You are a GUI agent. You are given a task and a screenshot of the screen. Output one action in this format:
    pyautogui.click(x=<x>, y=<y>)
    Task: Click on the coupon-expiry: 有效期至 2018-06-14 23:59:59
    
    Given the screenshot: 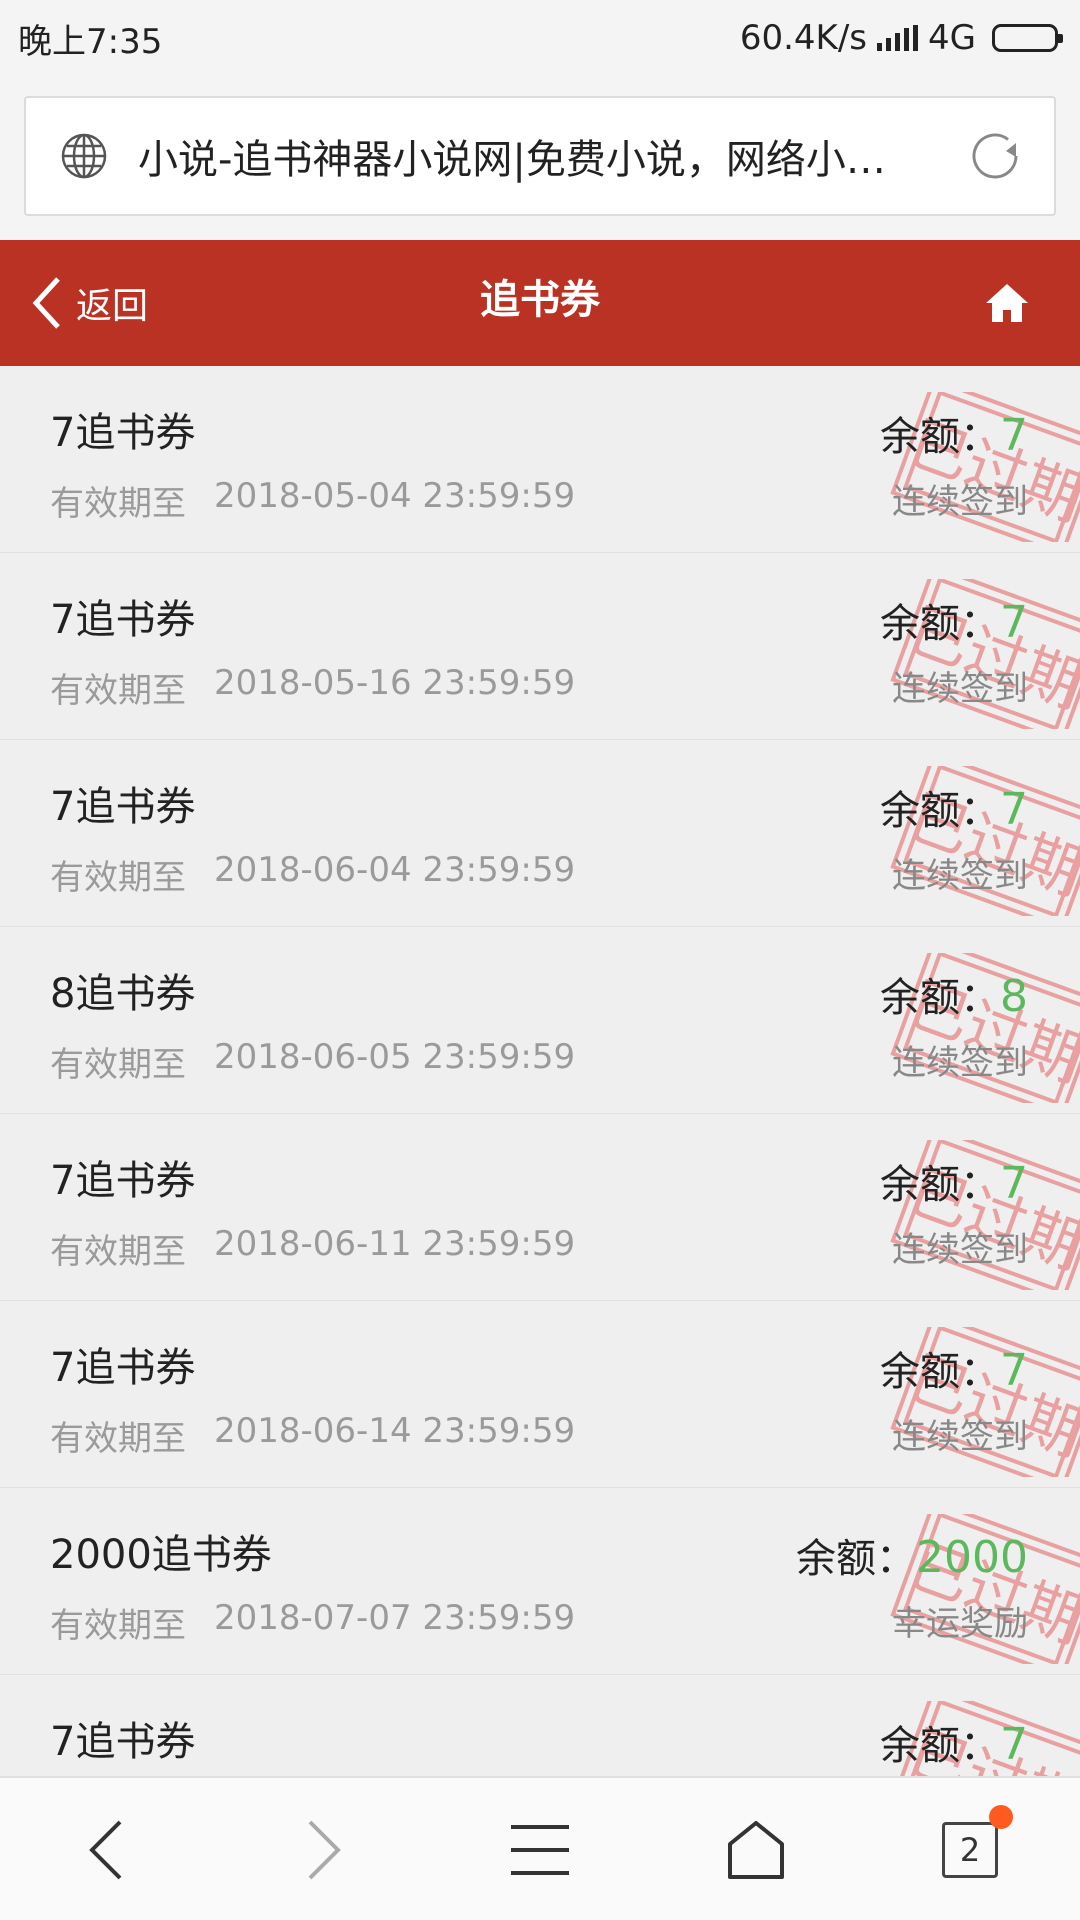 What is the action you would take?
    pyautogui.click(x=312, y=1435)
    